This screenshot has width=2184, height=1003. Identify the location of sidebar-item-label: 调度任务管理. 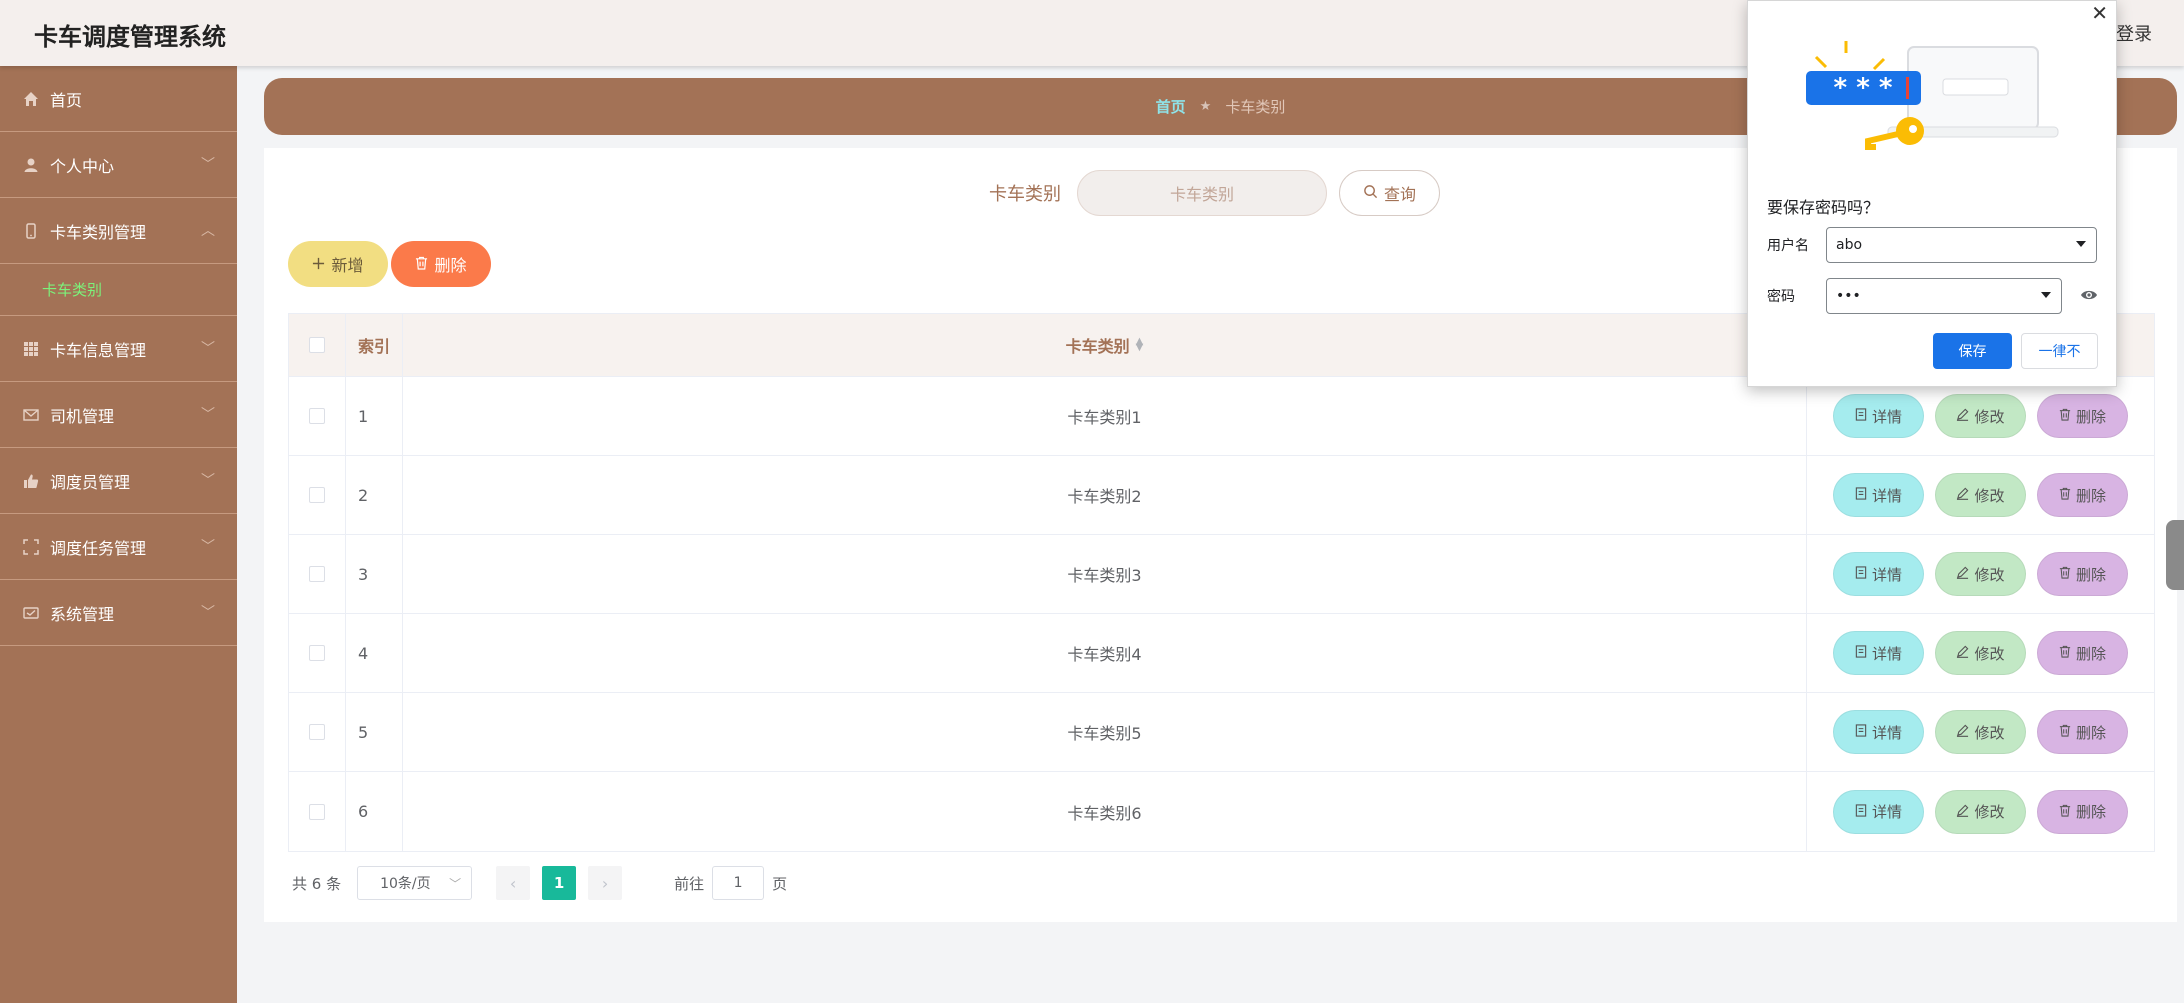
(98, 548).